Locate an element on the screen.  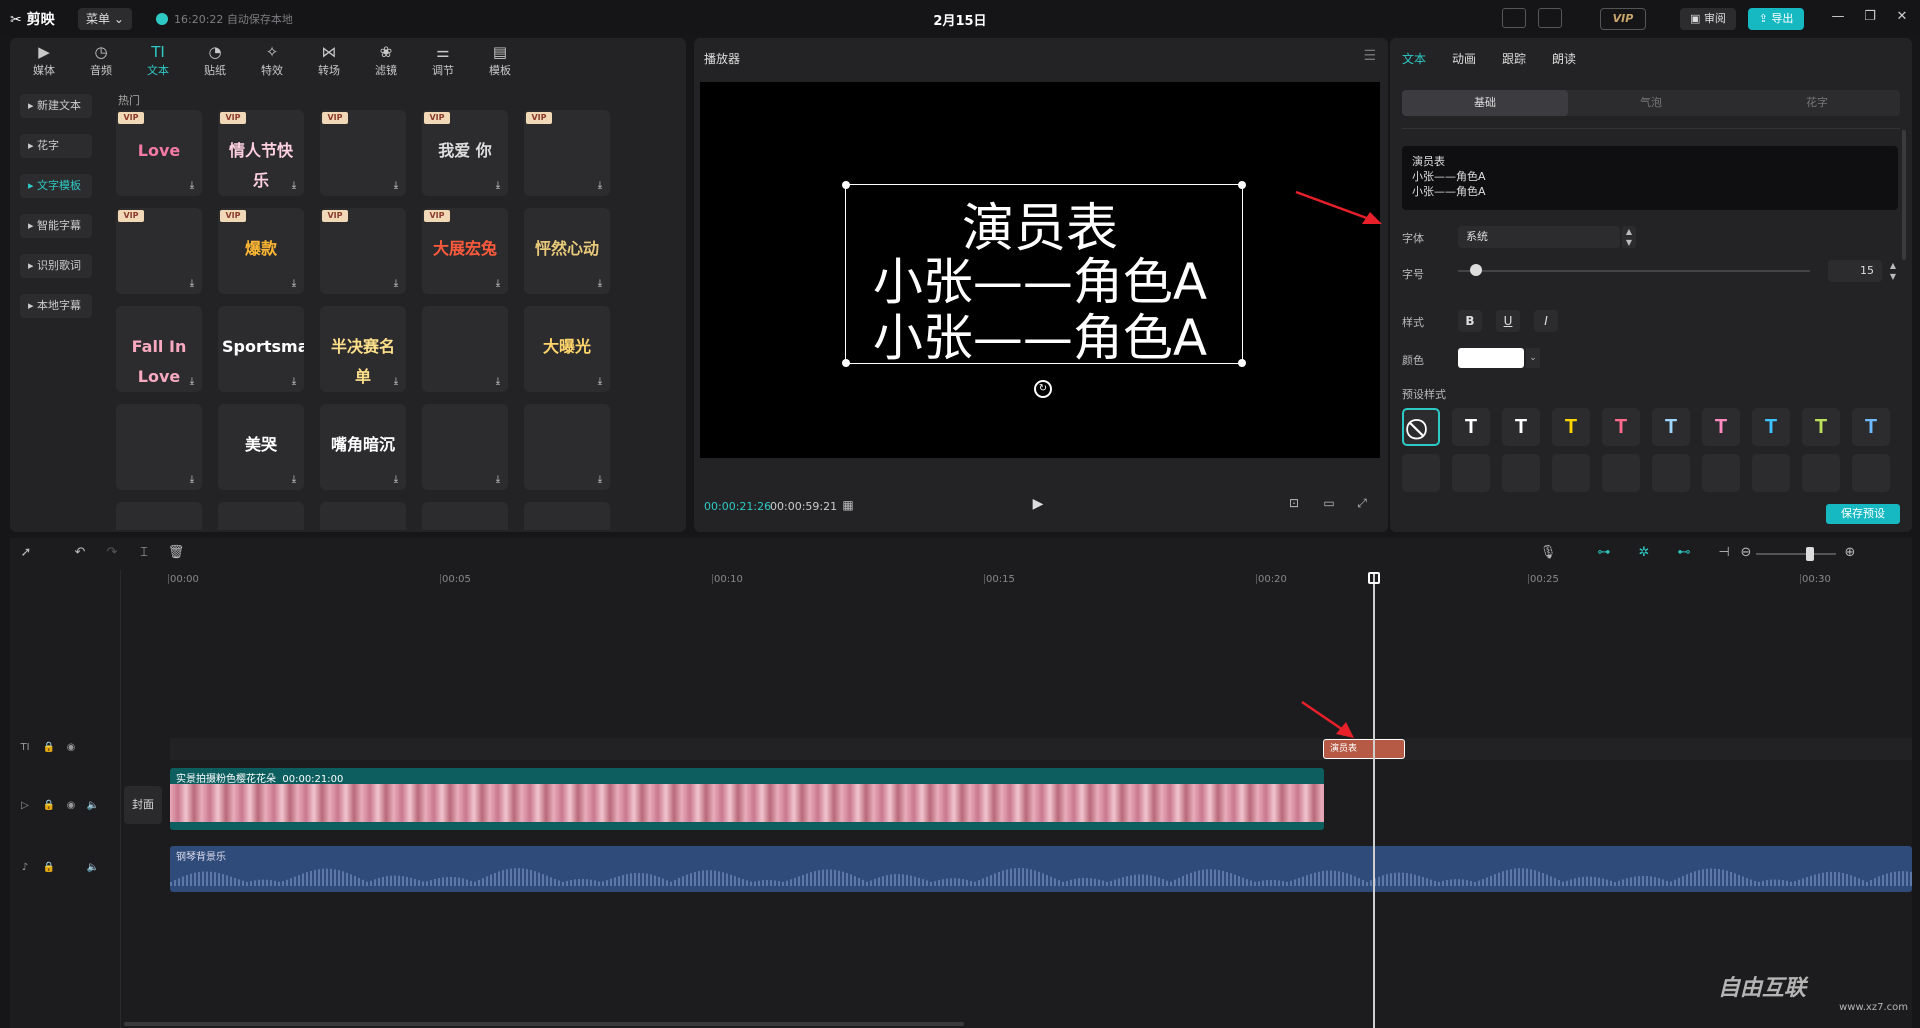
screenshot-icon: ⊡ is located at coordinates (1294, 505).